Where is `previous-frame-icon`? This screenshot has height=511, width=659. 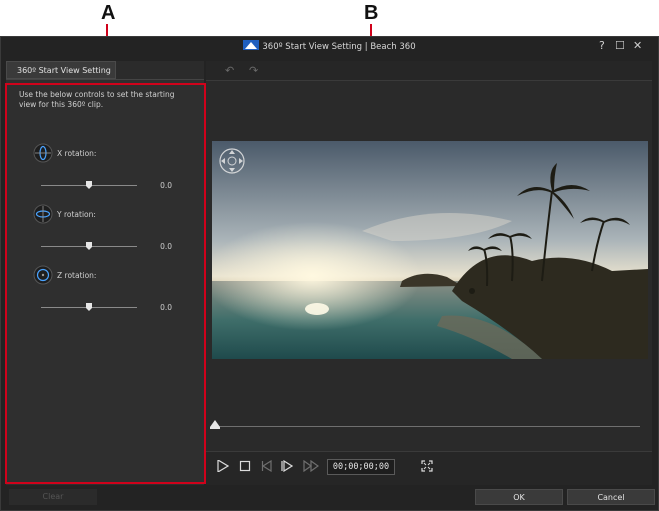
previous-frame-icon is located at coordinates (267, 466).